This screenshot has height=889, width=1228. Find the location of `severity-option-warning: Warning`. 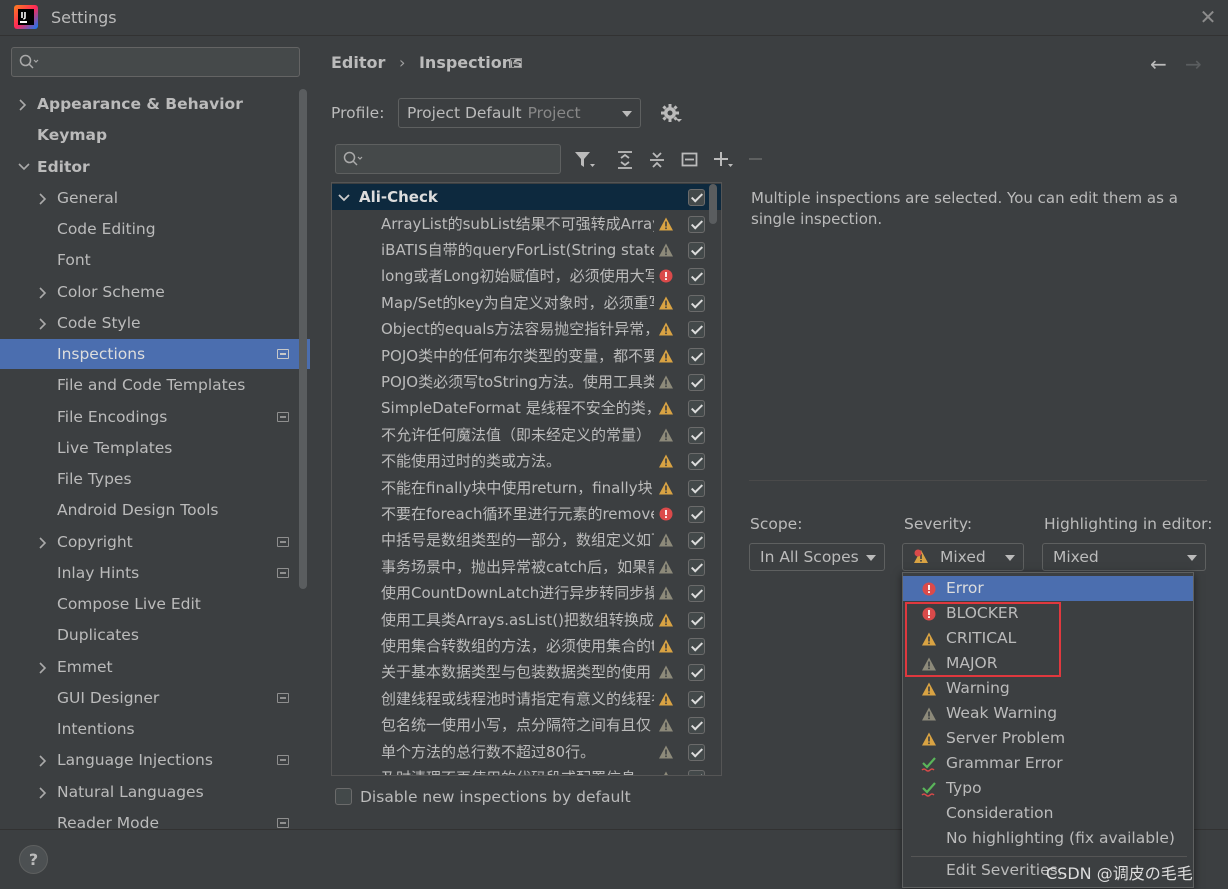

severity-option-warning: Warning is located at coordinates (1048, 688).